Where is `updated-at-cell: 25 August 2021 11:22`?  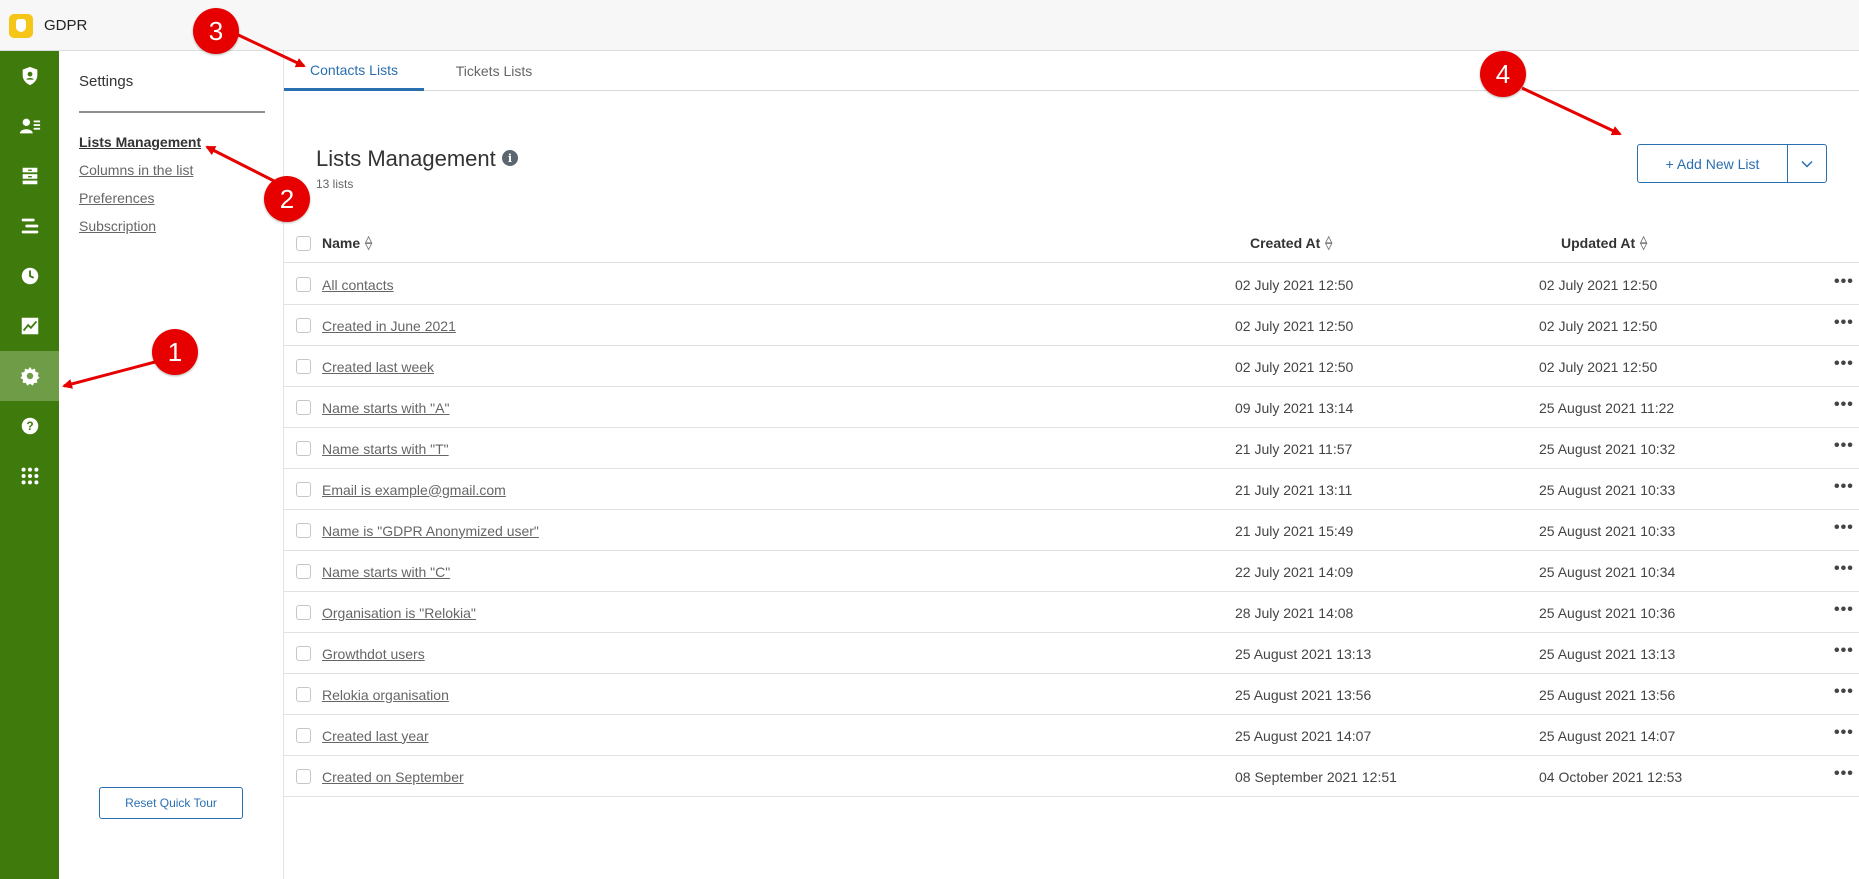 updated-at-cell: 25 August 2021 11:22 is located at coordinates (1607, 407).